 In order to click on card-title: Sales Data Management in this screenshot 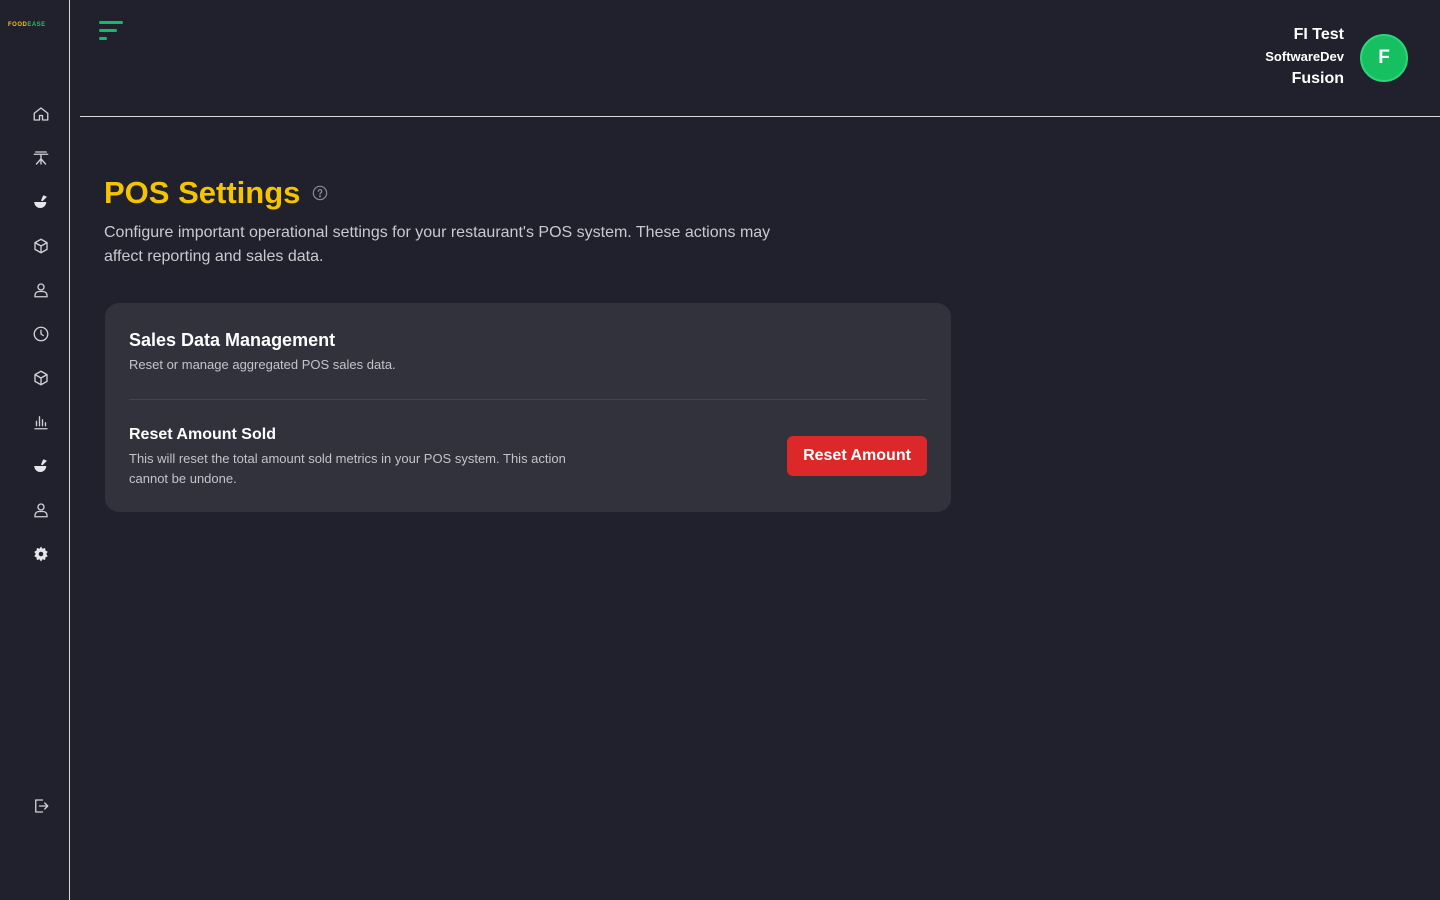, I will do `click(232, 340)`.